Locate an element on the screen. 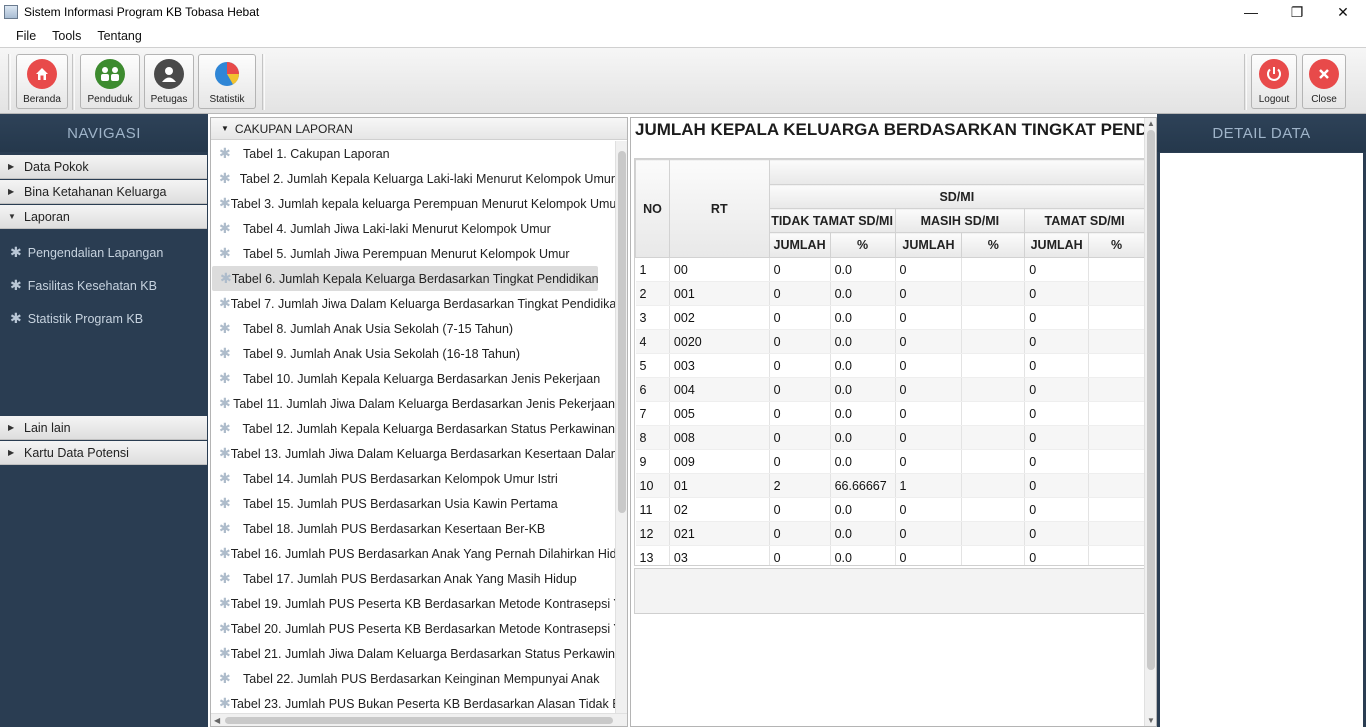 The width and height of the screenshot is (1366, 727). table-row: 5 003 0 0.0 0 0 is located at coordinates (890, 365).